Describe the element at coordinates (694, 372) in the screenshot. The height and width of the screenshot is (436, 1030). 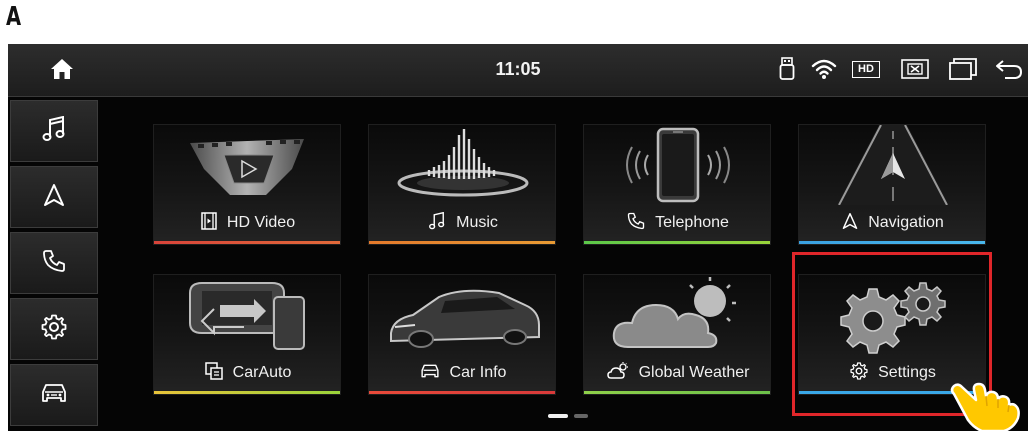
I see `app-label: Global Weather` at that location.